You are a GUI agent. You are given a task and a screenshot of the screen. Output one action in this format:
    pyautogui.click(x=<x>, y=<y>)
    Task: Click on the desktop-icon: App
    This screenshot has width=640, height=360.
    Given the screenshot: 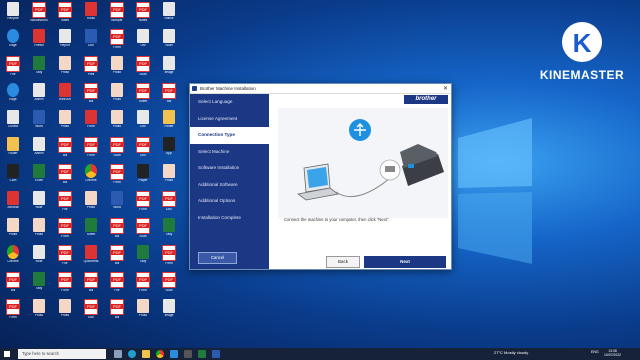 What is the action you would take?
    pyautogui.click(x=169, y=149)
    